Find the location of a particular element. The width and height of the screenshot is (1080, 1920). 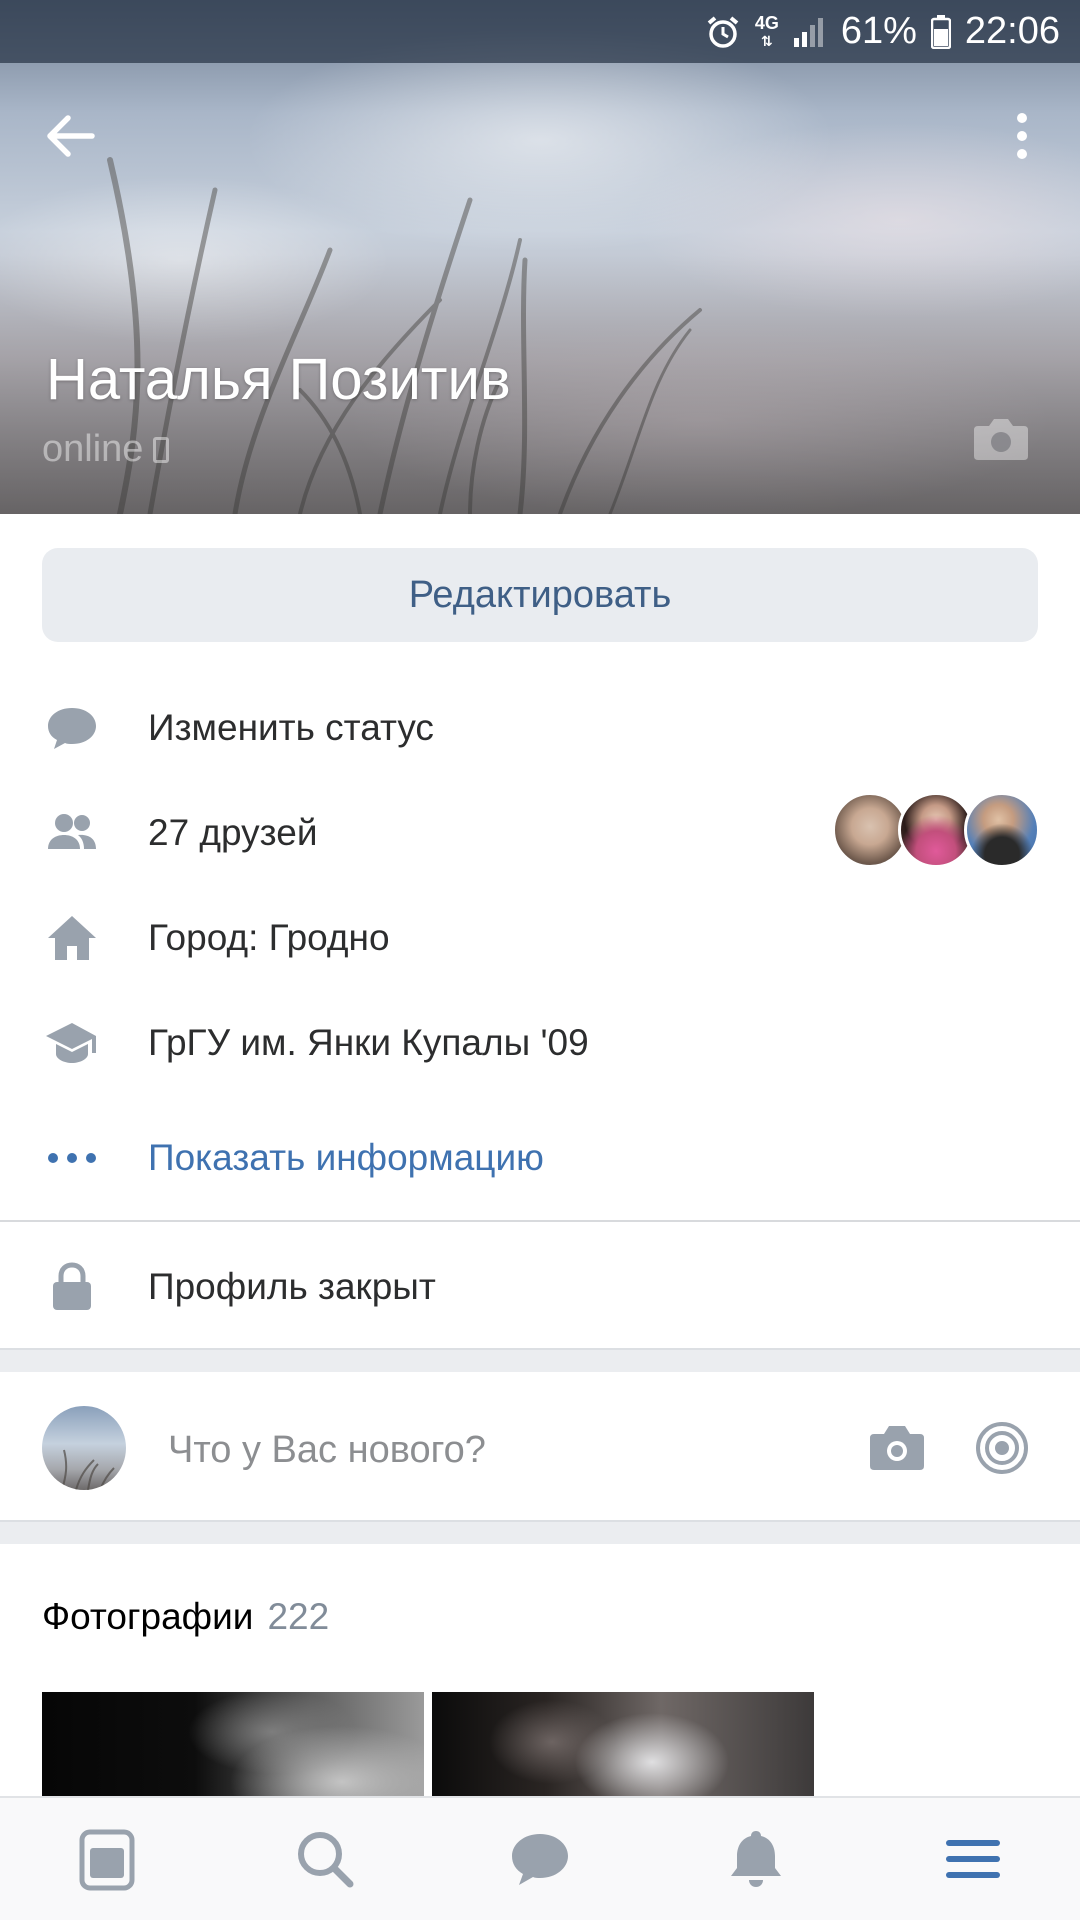

network-type: 4G ⇅ is located at coordinates (766, 30).